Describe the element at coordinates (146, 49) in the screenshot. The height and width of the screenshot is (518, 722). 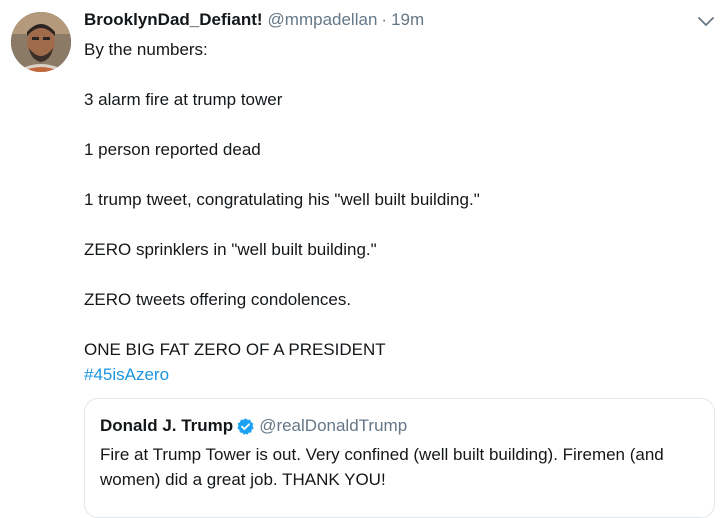
I see `tweet-line: By the numbers:` at that location.